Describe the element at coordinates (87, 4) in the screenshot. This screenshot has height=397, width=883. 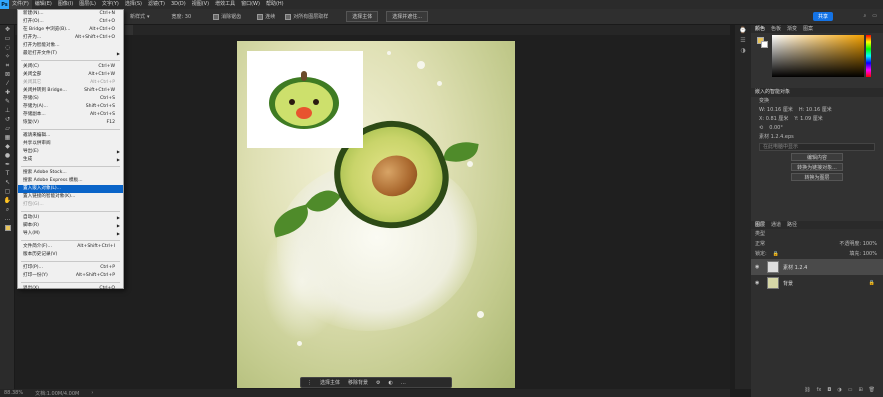
I see `menu-layer: 图层(L)` at that location.